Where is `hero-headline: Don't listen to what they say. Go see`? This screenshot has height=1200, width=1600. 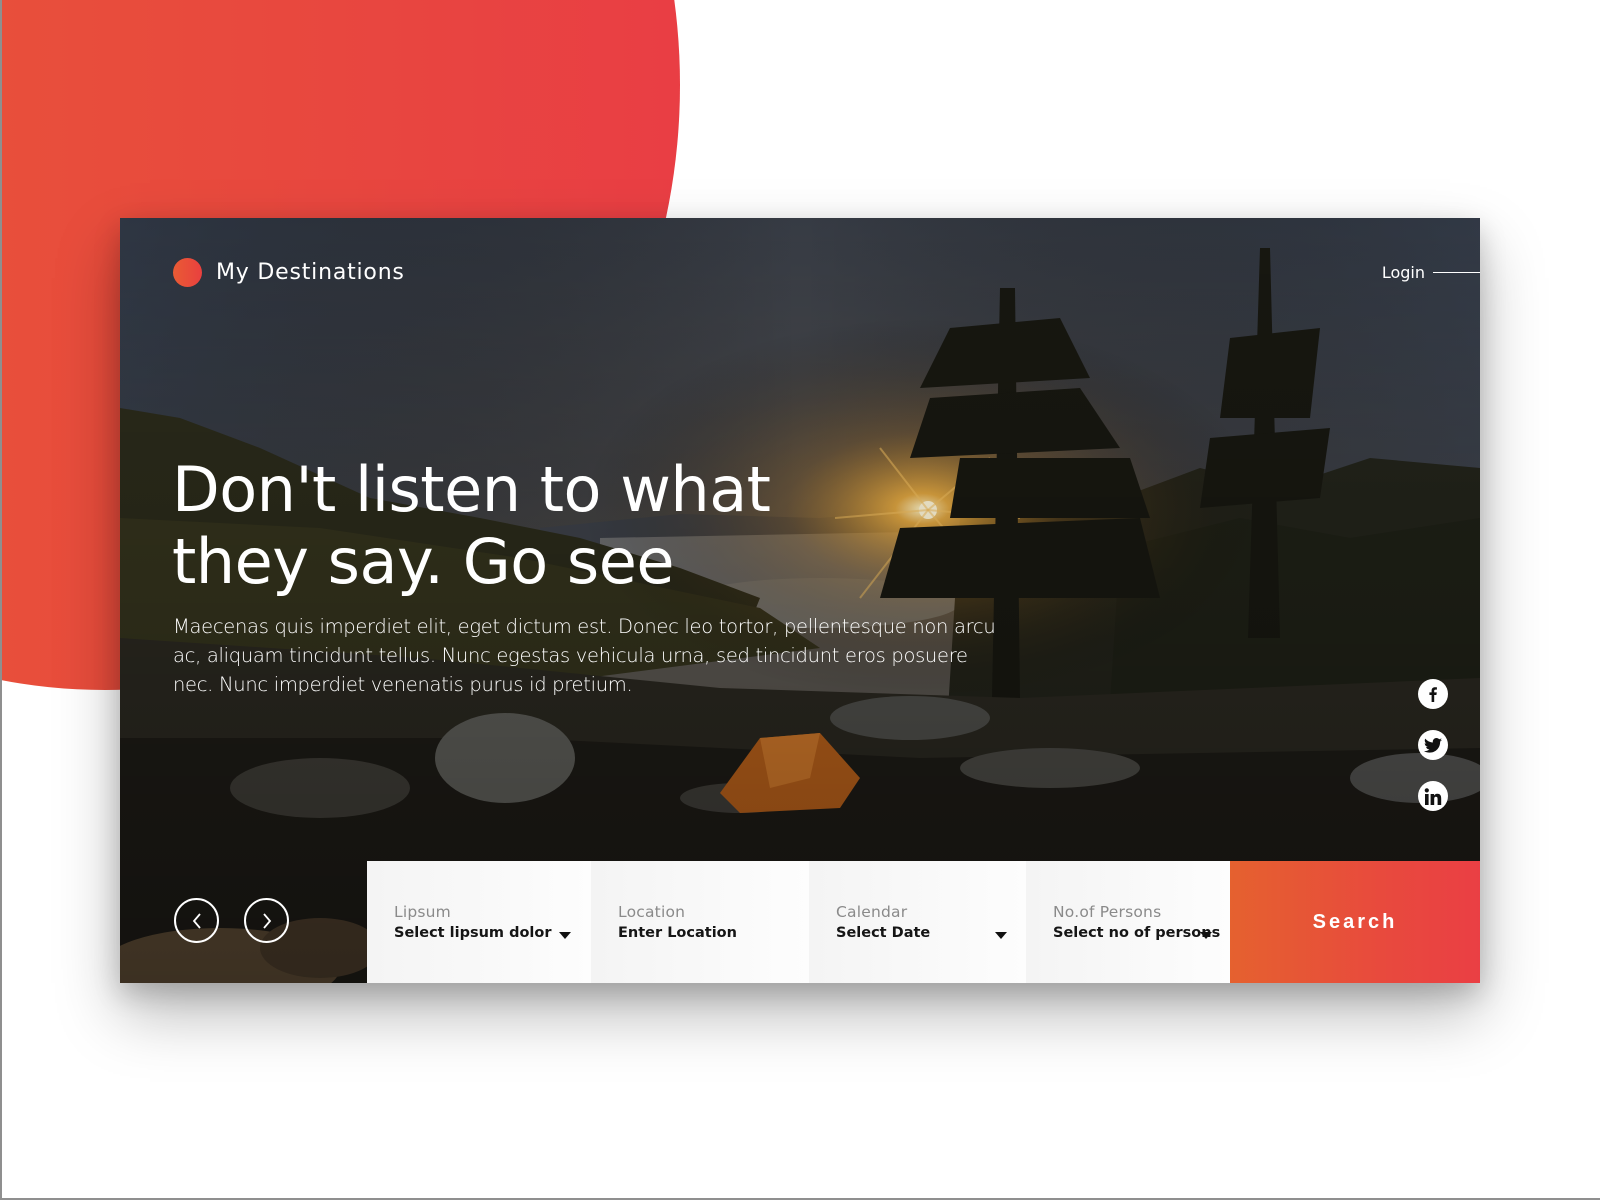
hero-headline: Don't listen to what they say. Go see is located at coordinates (532, 526).